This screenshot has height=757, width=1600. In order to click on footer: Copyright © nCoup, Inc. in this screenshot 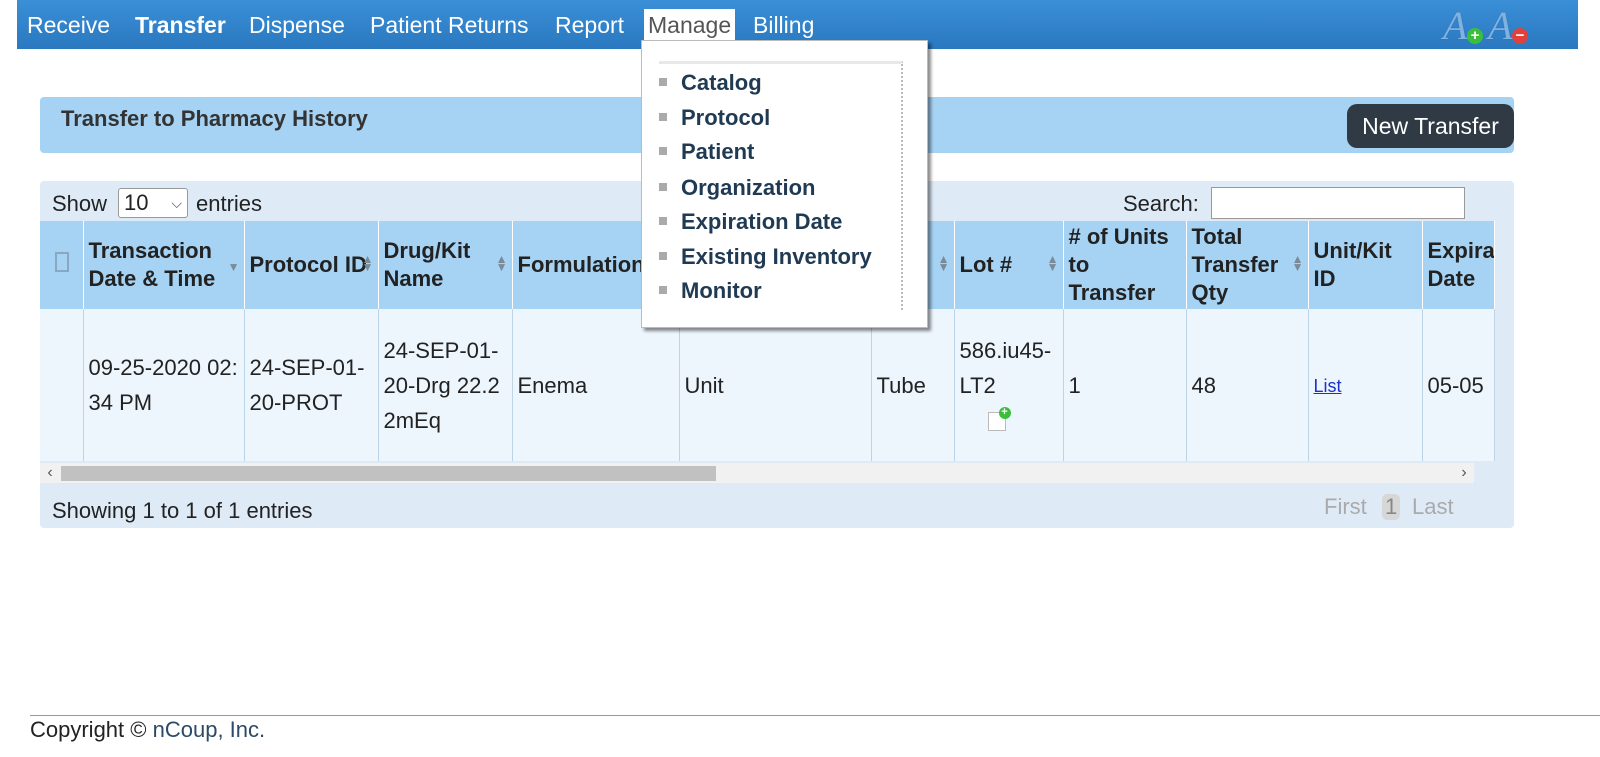, I will do `click(147, 730)`.